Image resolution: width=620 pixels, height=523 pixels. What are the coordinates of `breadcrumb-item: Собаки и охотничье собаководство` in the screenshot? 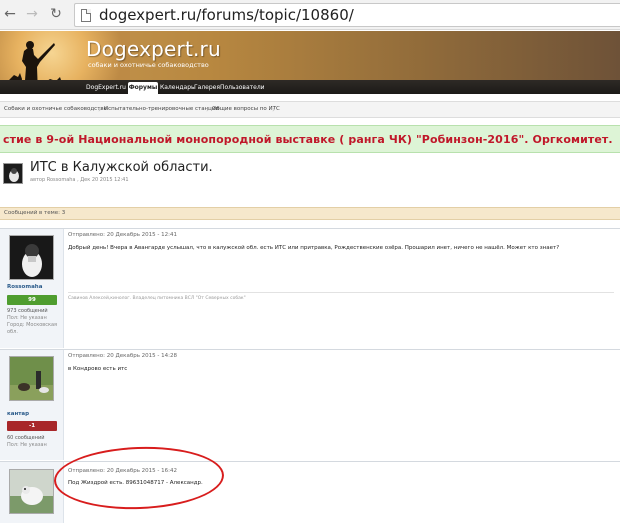 It's located at (55, 109).